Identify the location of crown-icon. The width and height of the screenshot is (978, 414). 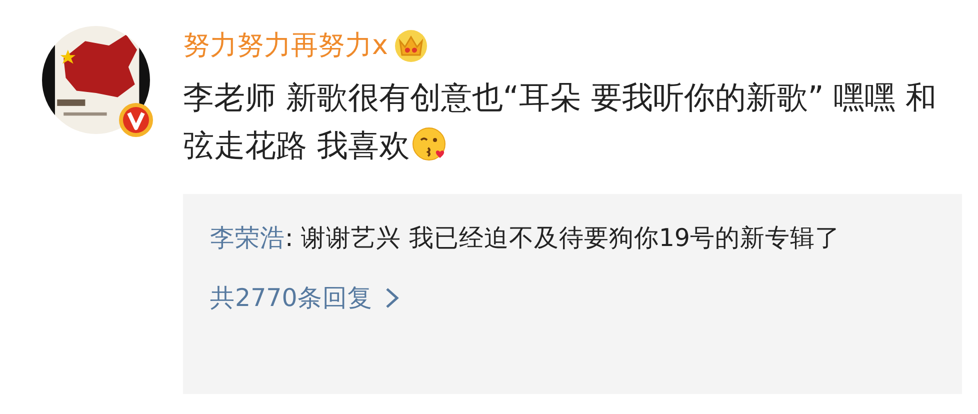
(411, 46).